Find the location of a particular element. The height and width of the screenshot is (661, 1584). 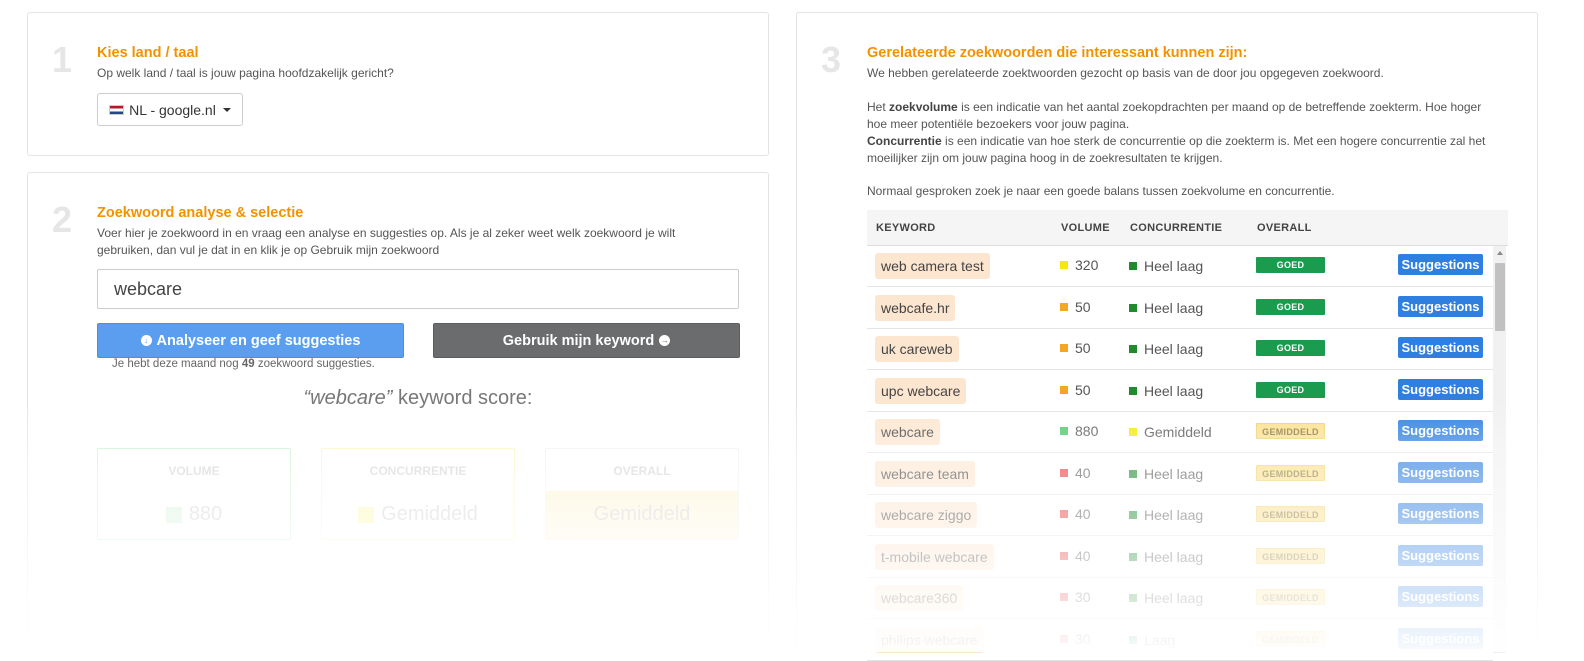

header-overall: OVERALL is located at coordinates (1284, 228).